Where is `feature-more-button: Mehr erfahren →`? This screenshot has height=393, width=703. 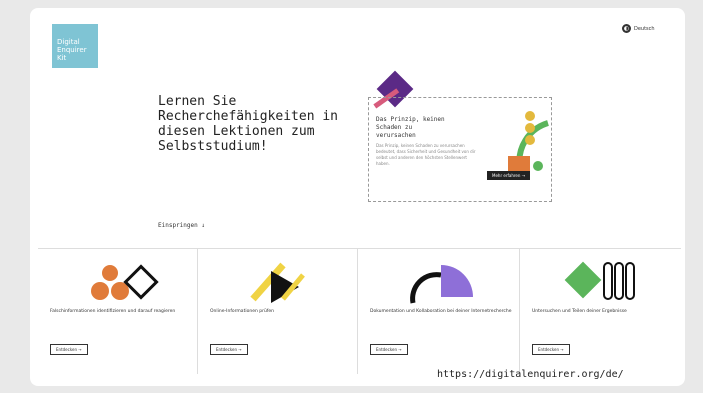
feature-more-button: Mehr erfahren → is located at coordinates (509, 175).